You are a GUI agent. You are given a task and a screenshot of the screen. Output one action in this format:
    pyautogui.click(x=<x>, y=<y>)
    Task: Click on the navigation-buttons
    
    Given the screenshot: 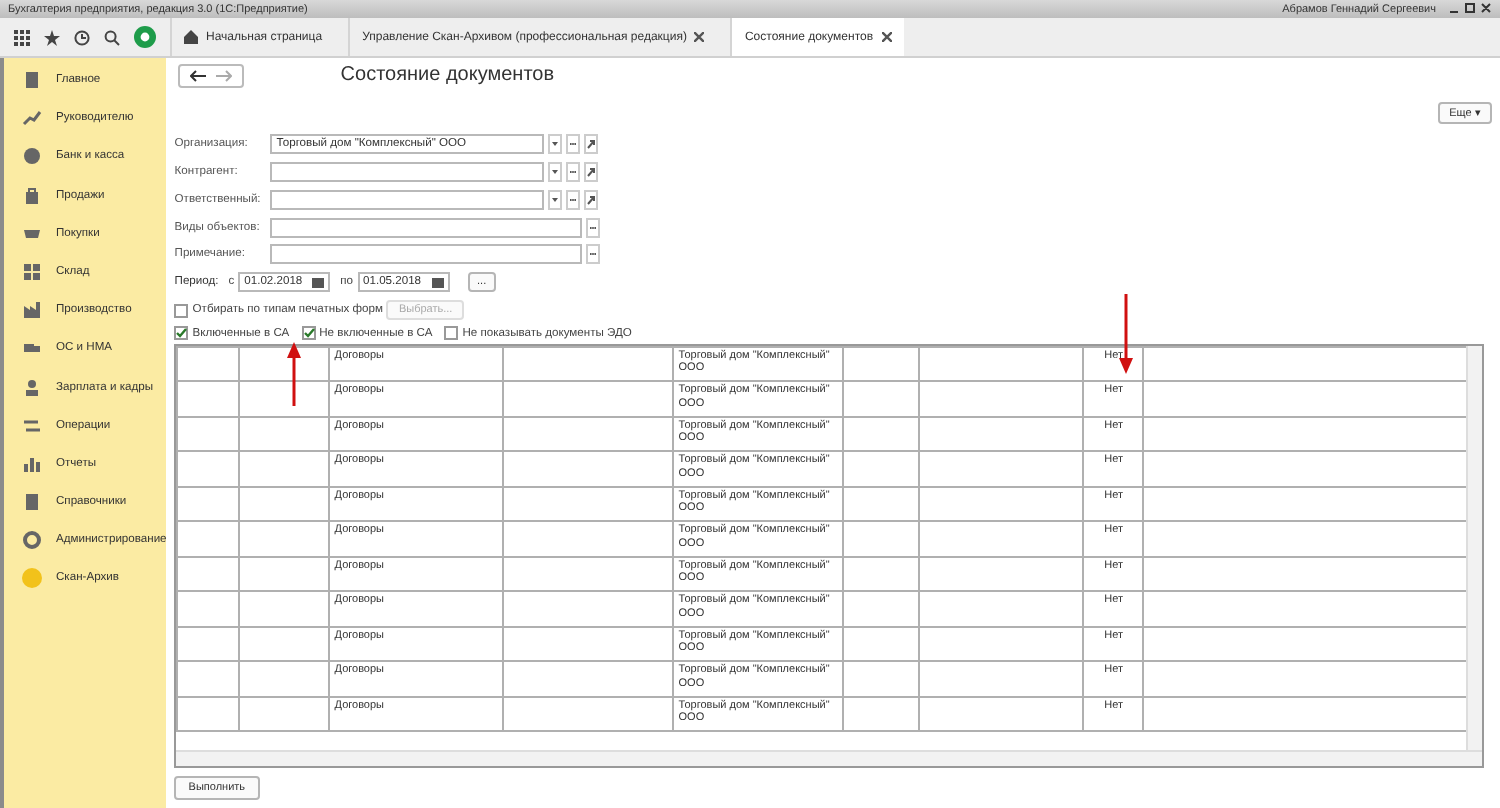 What is the action you would take?
    pyautogui.click(x=211, y=75)
    